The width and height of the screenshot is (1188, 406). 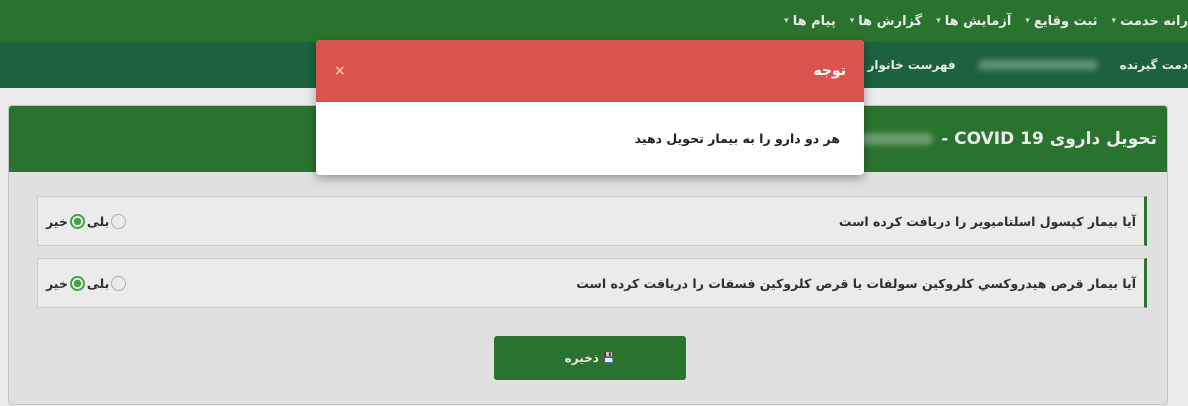 I want to click on modal-body: هر دو دارو را به بیمار تحویل دهید, so click(x=590, y=138).